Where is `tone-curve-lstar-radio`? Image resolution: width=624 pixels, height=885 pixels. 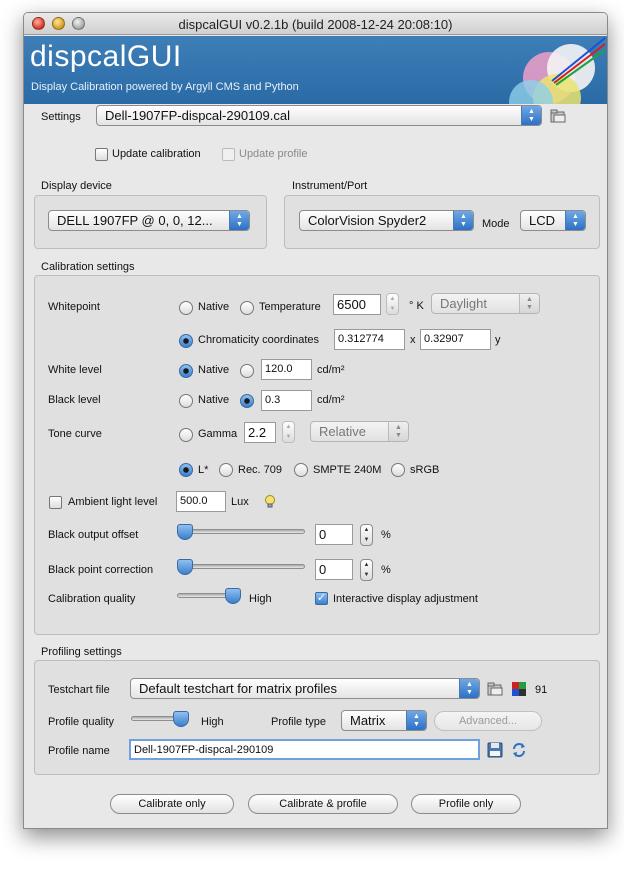
tone-curve-lstar-radio is located at coordinates (186, 470).